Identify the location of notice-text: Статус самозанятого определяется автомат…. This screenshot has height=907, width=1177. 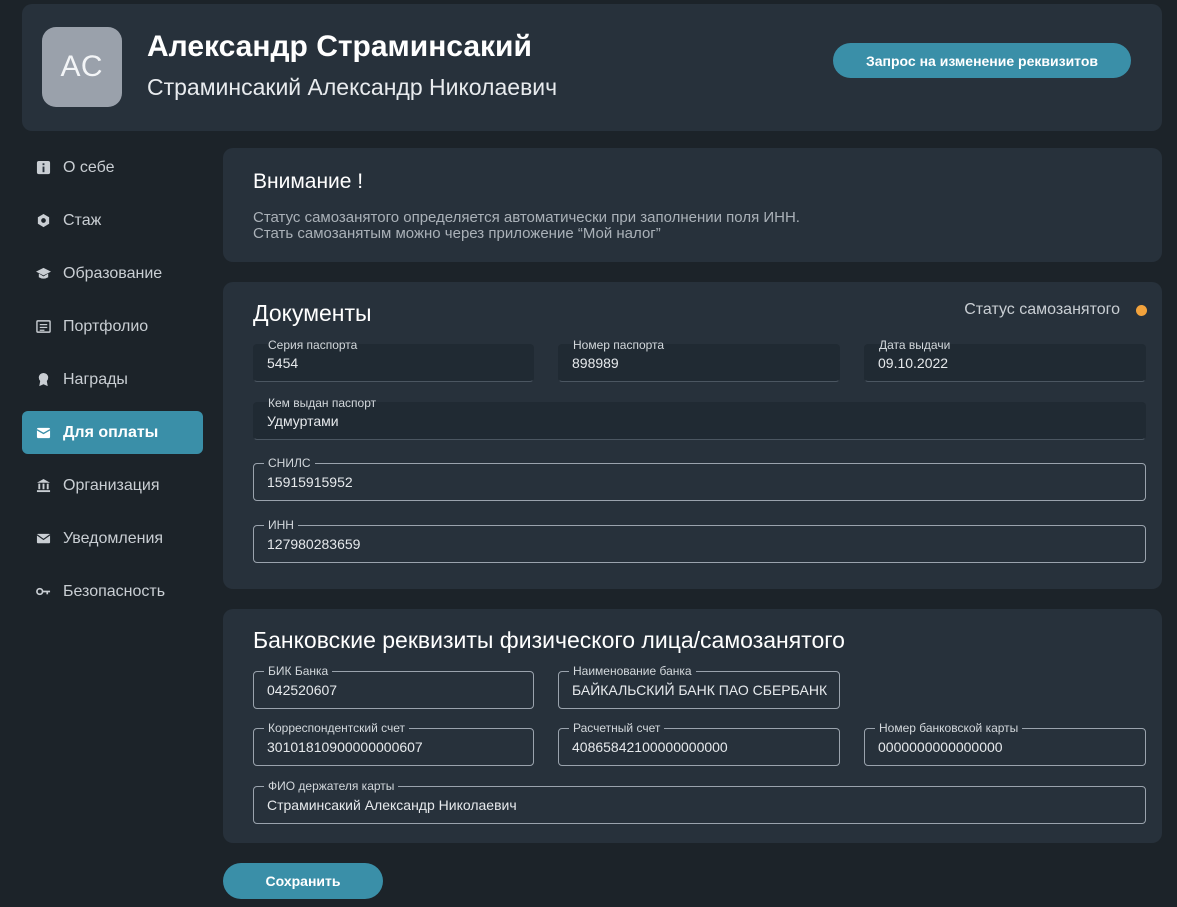
(526, 226).